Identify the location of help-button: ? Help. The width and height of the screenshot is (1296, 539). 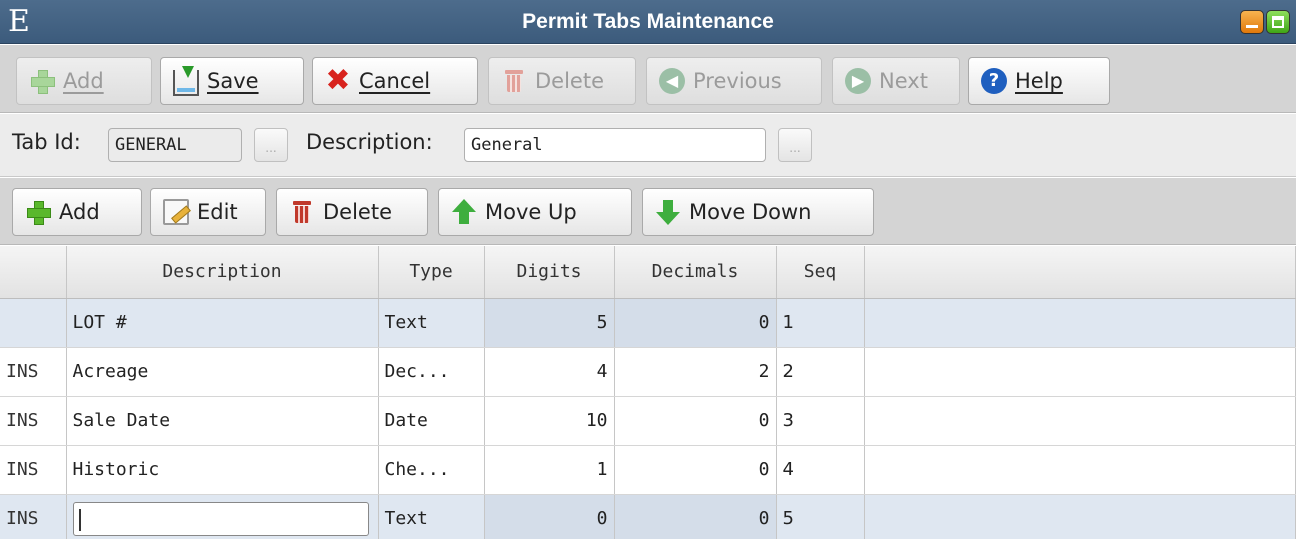
(1039, 81).